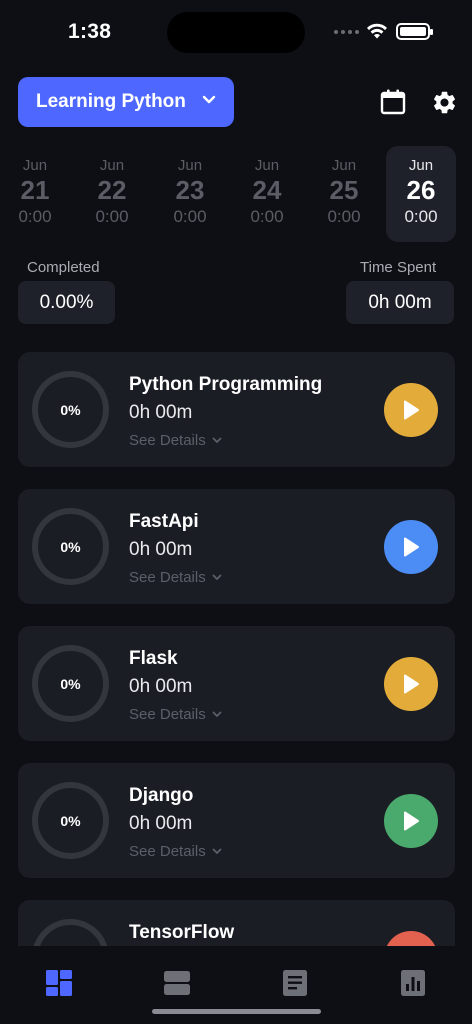 The image size is (472, 1024). I want to click on tab-document, so click(295, 983).